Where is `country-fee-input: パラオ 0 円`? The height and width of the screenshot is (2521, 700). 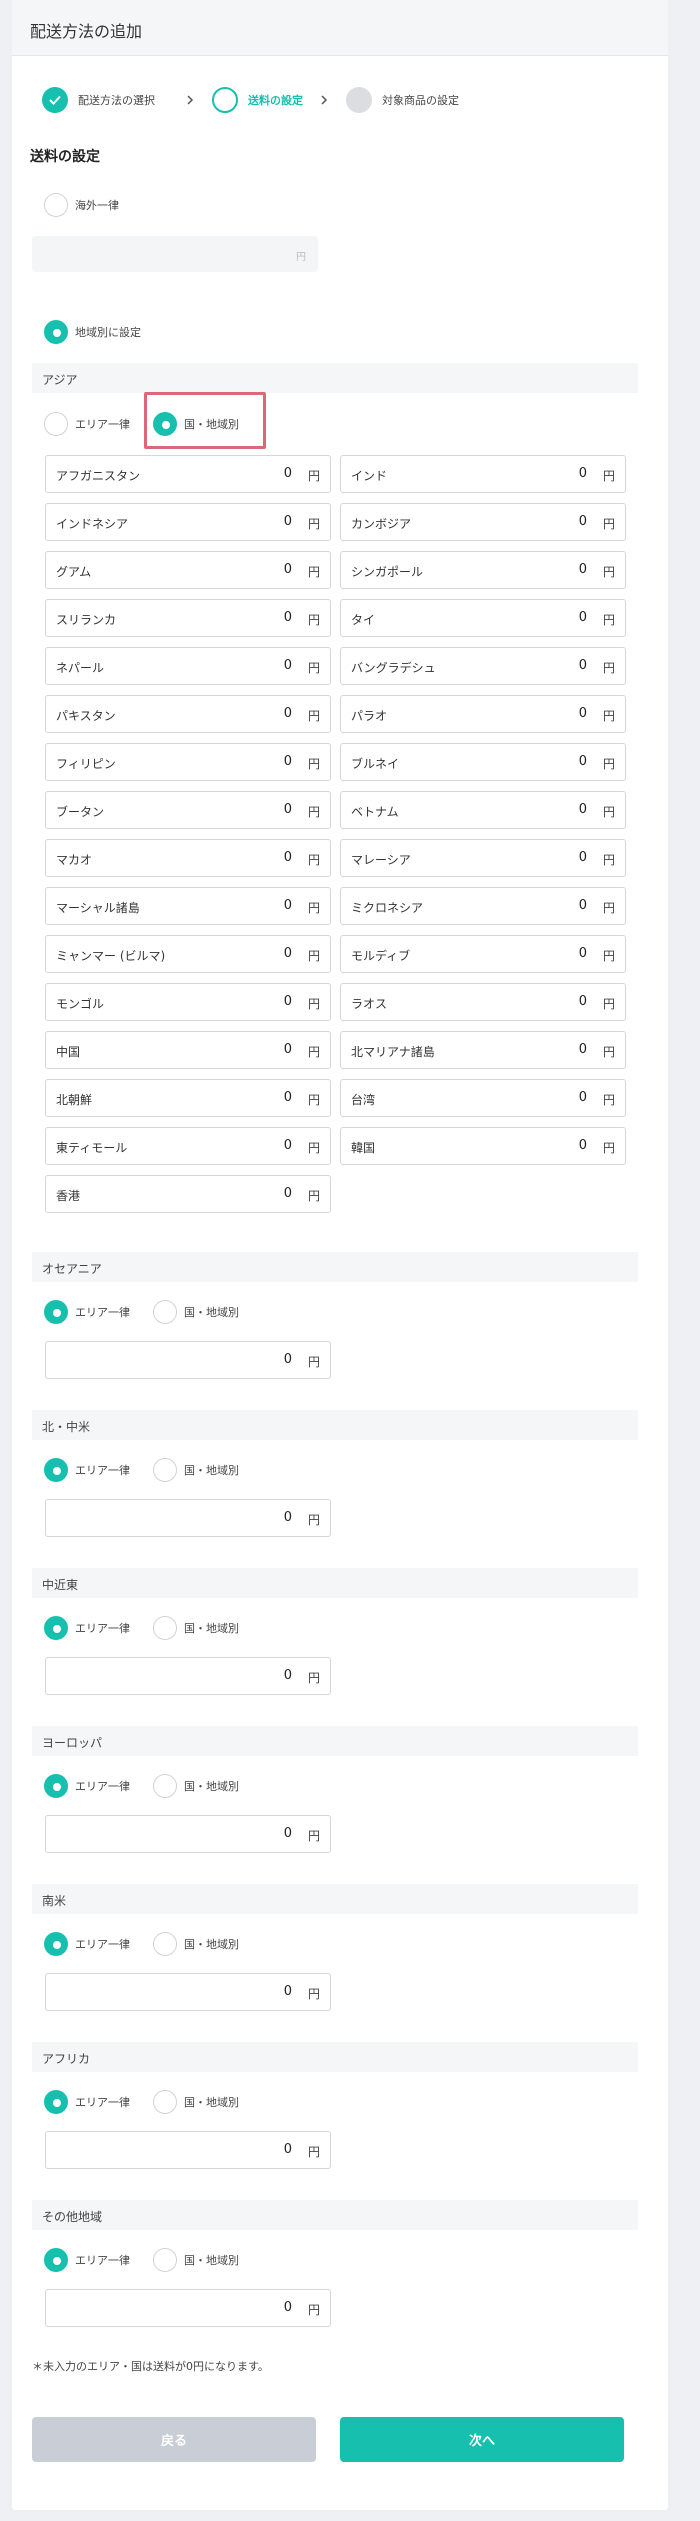
country-fee-input: パラオ 0 円 is located at coordinates (483, 714).